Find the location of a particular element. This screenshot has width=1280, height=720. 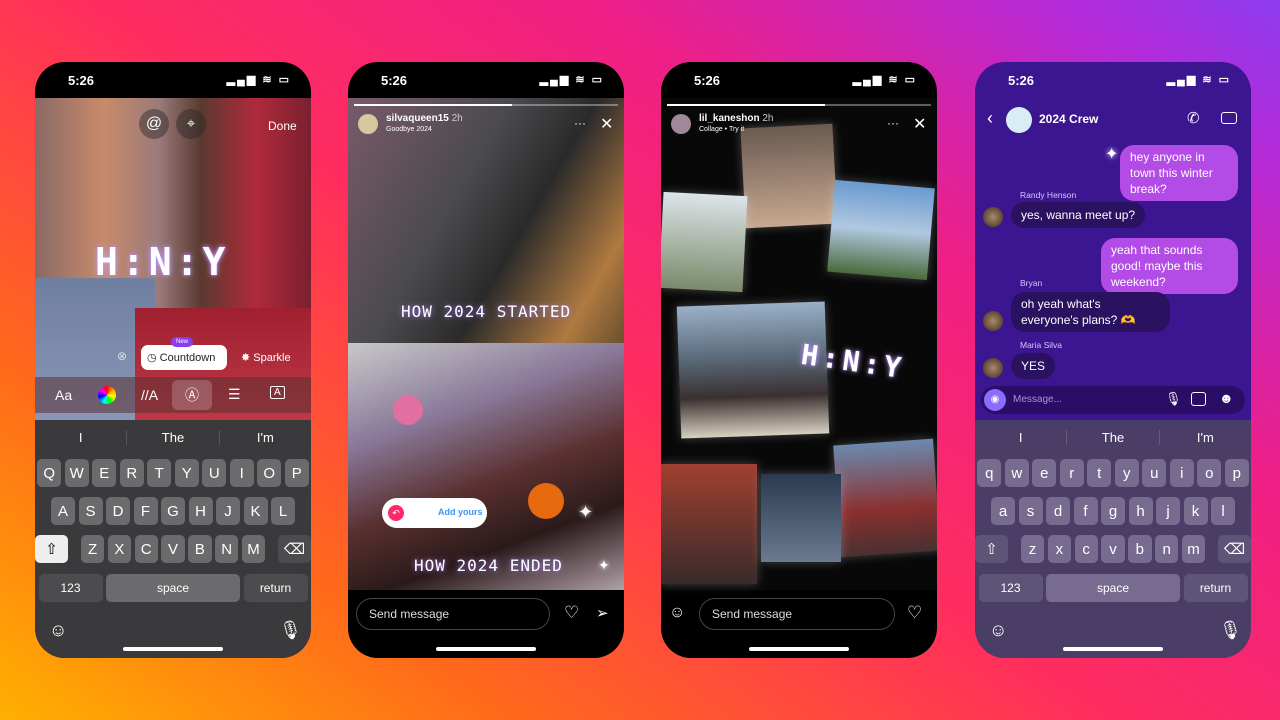

key: V is located at coordinates (173, 549).